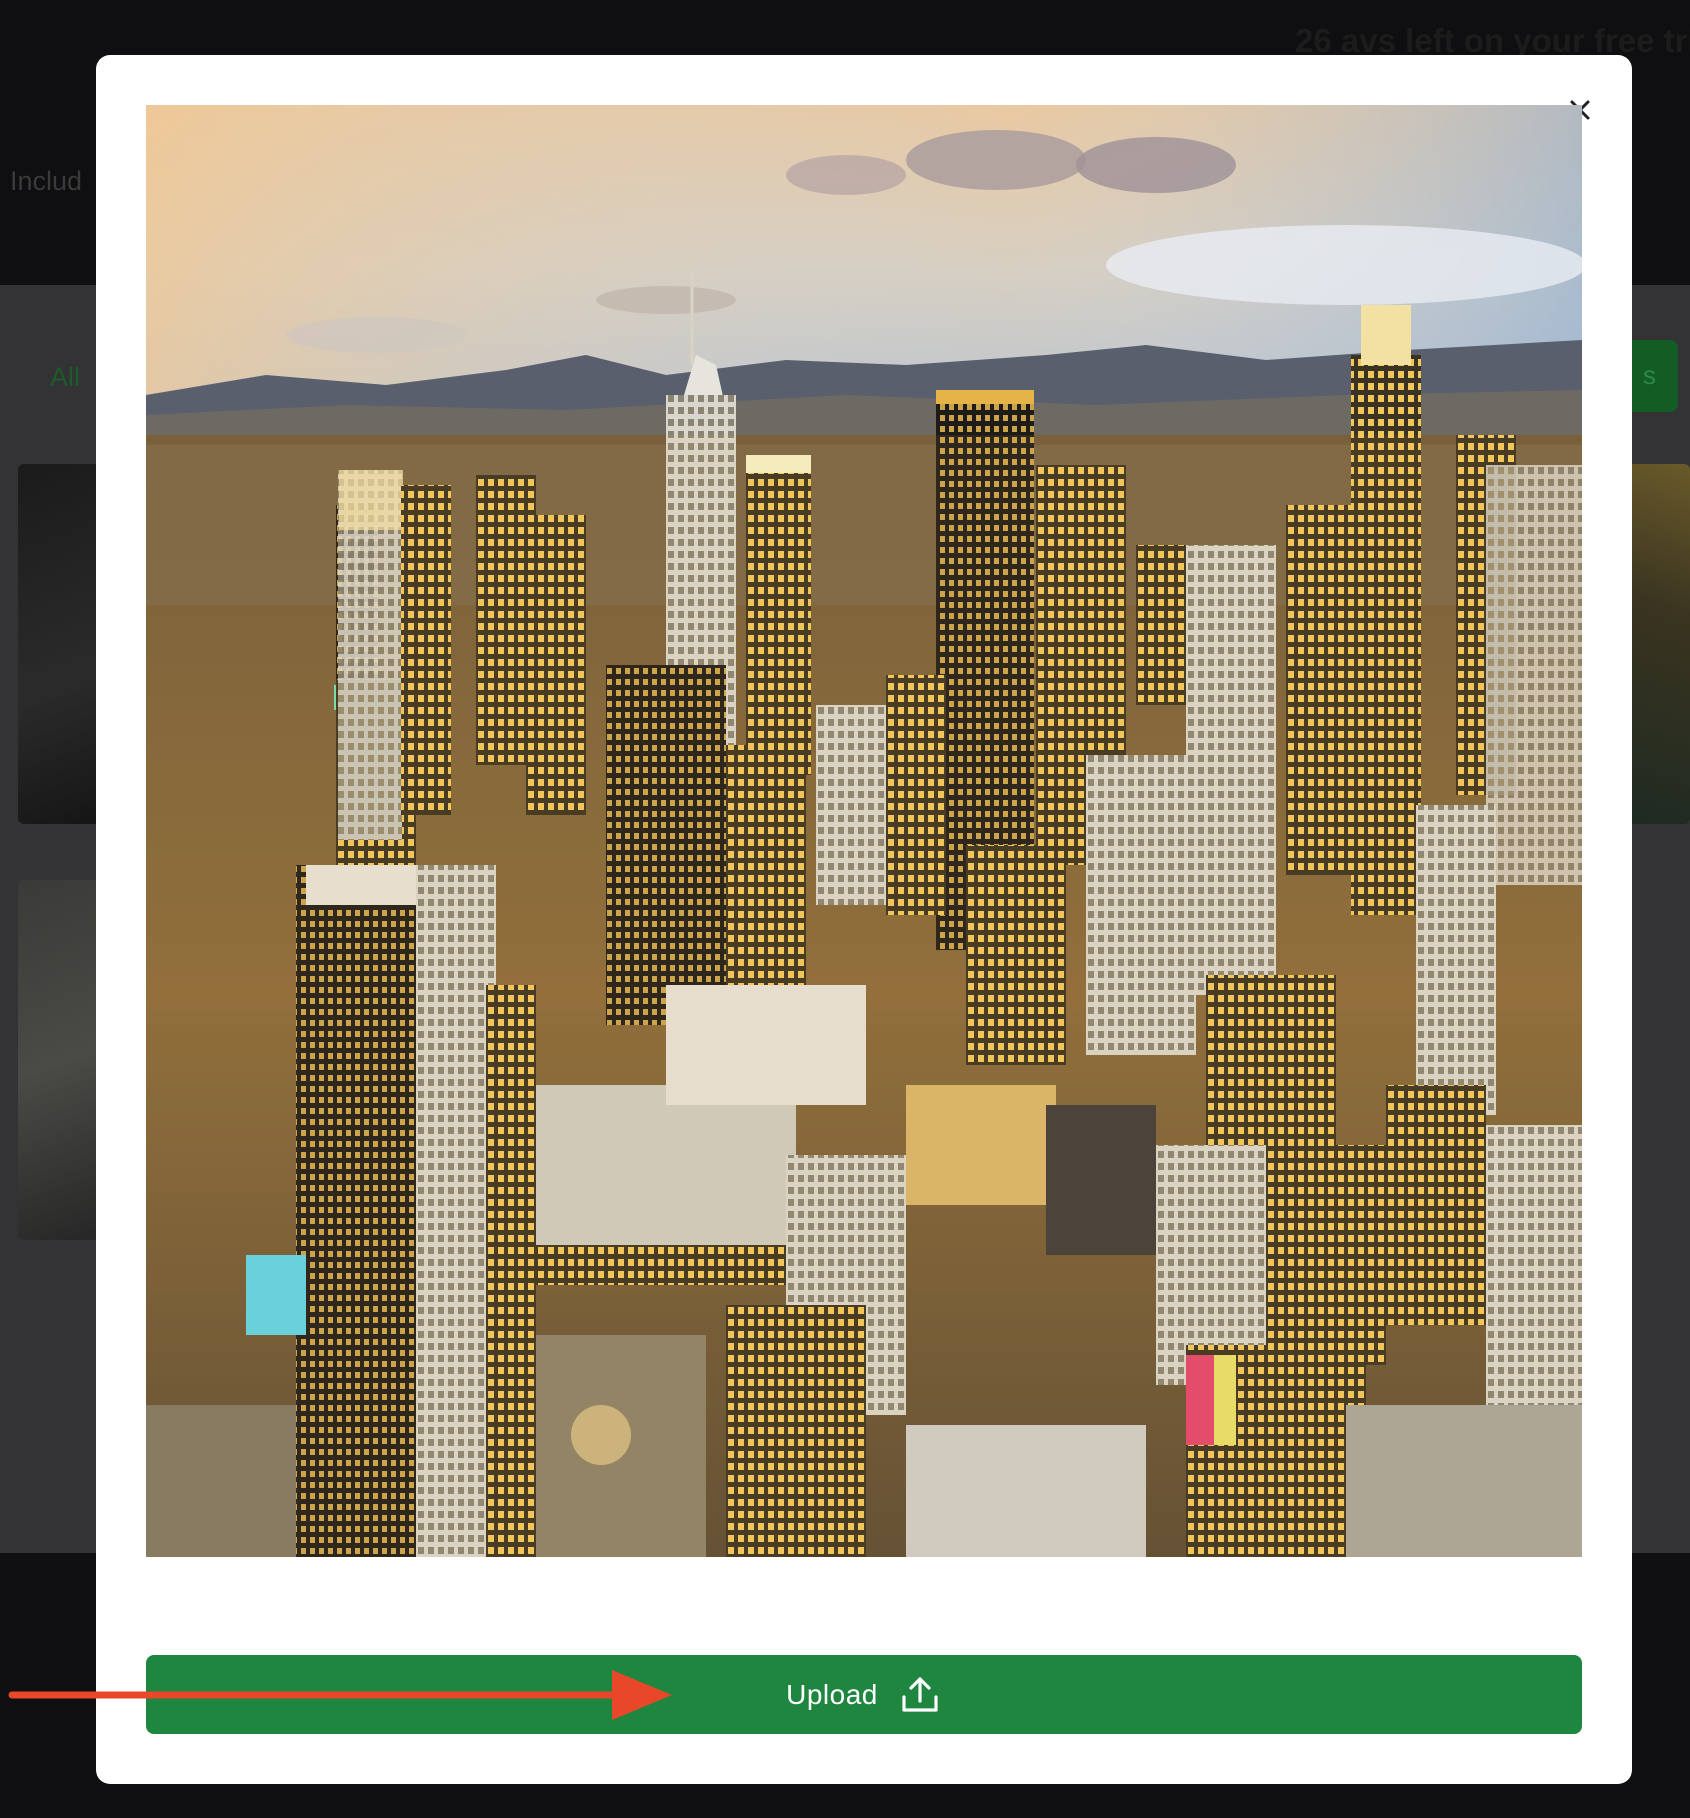  What do you see at coordinates (65, 377) in the screenshot?
I see `tab-all: All` at bounding box center [65, 377].